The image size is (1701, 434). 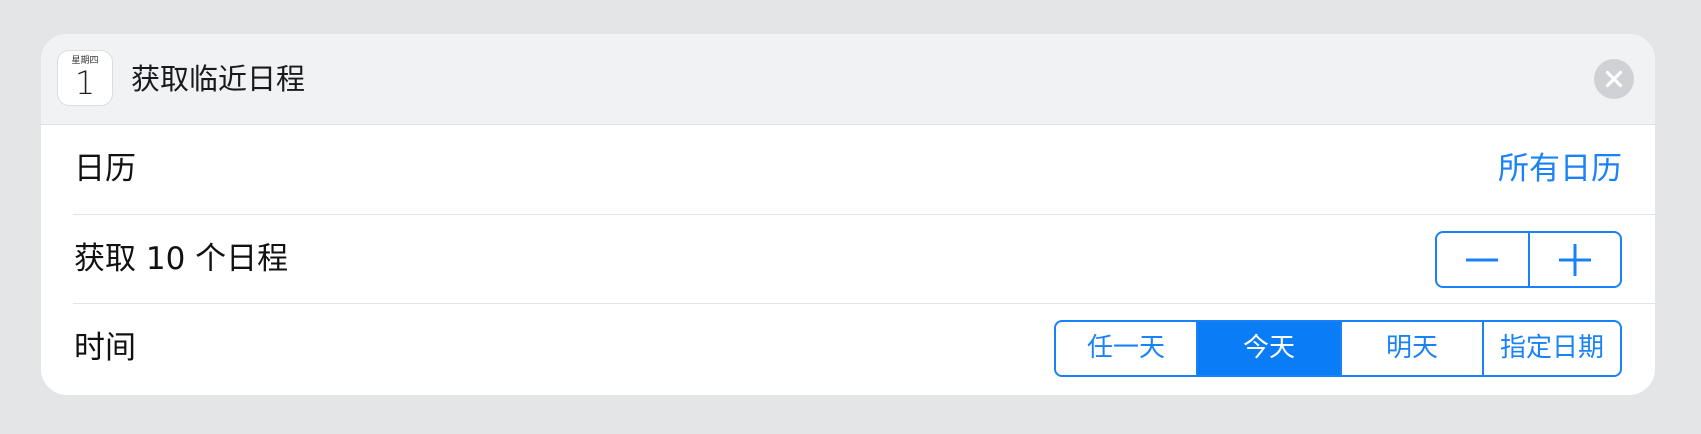 What do you see at coordinates (1268, 348) in the screenshot?
I see `time-option-today: 今天` at bounding box center [1268, 348].